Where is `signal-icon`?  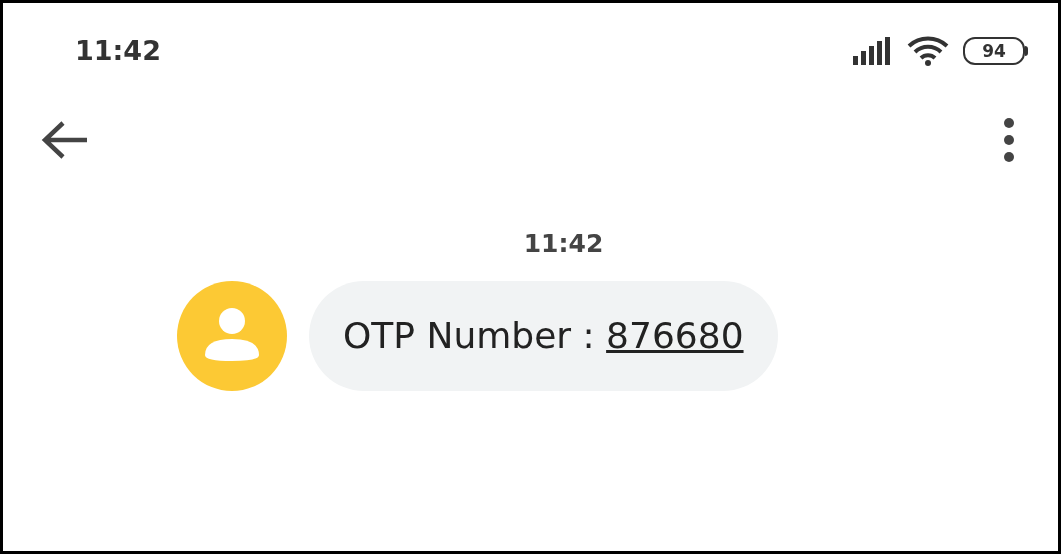 signal-icon is located at coordinates (873, 51).